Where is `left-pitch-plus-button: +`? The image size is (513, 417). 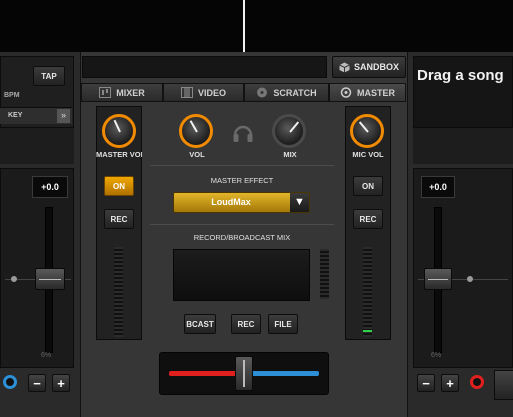
left-pitch-plus-button: + is located at coordinates (61, 383).